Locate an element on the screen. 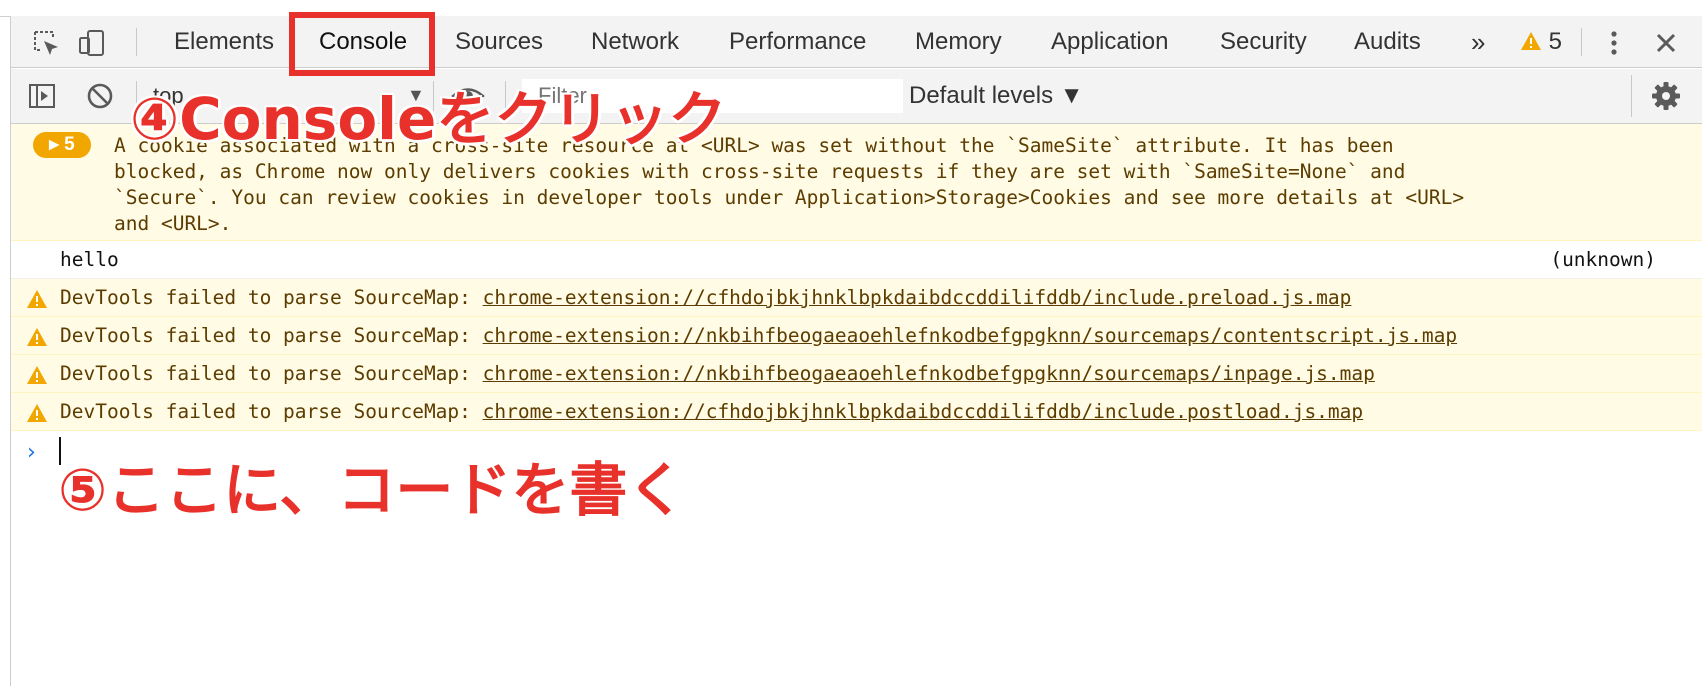 The width and height of the screenshot is (1702, 686). warning-counter: 5 is located at coordinates (1541, 42).